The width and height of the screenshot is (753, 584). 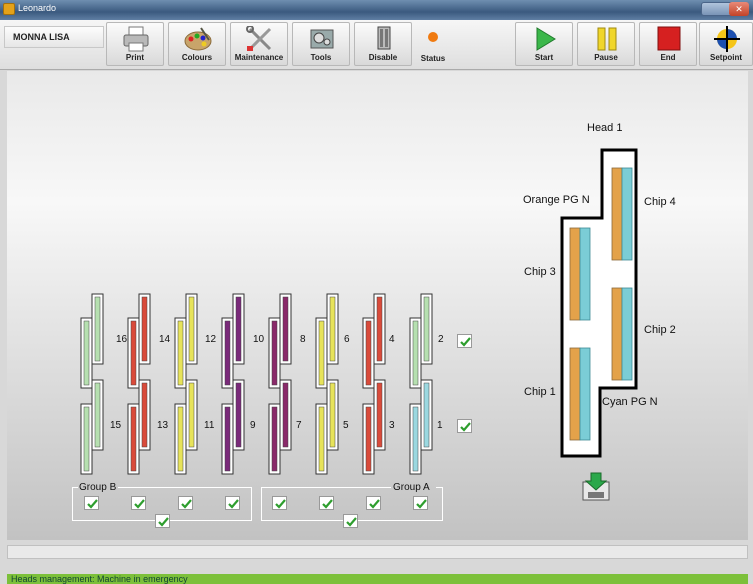 What do you see at coordinates (122, 339) in the screenshot?
I see `head-label-16: 16` at bounding box center [122, 339].